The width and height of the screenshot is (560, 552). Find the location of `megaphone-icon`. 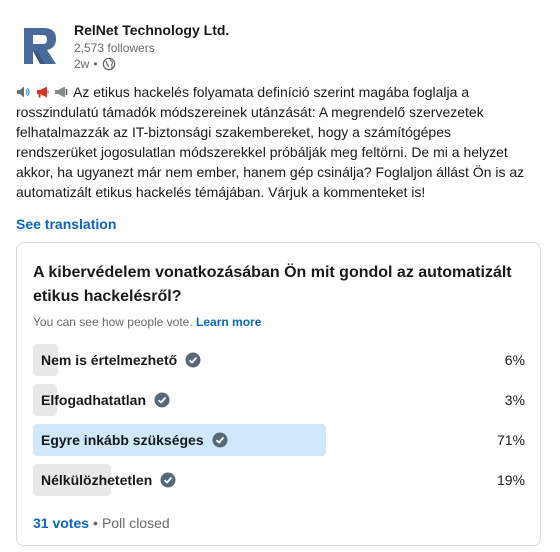

megaphone-icon is located at coordinates (43, 92).